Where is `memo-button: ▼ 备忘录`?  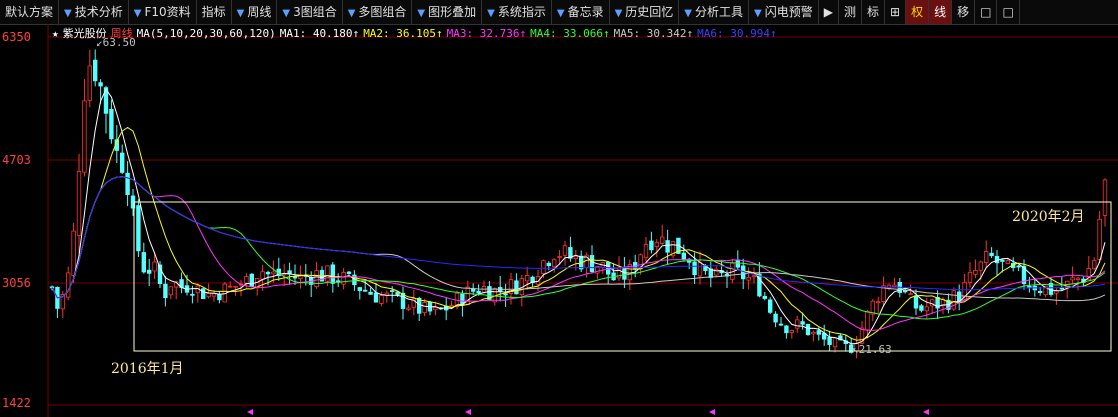
memo-button: ▼ 备忘录 is located at coordinates (581, 12).